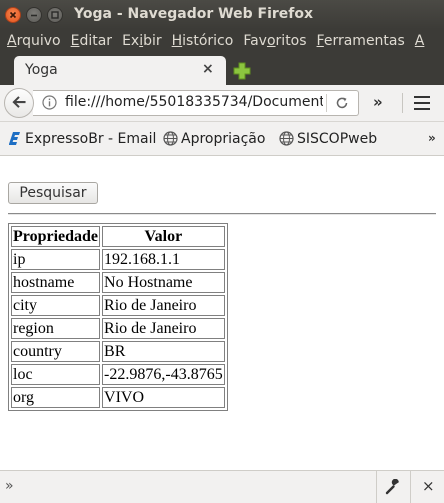 The image size is (444, 503). What do you see at coordinates (163, 236) in the screenshot?
I see `header-valor: Valor` at bounding box center [163, 236].